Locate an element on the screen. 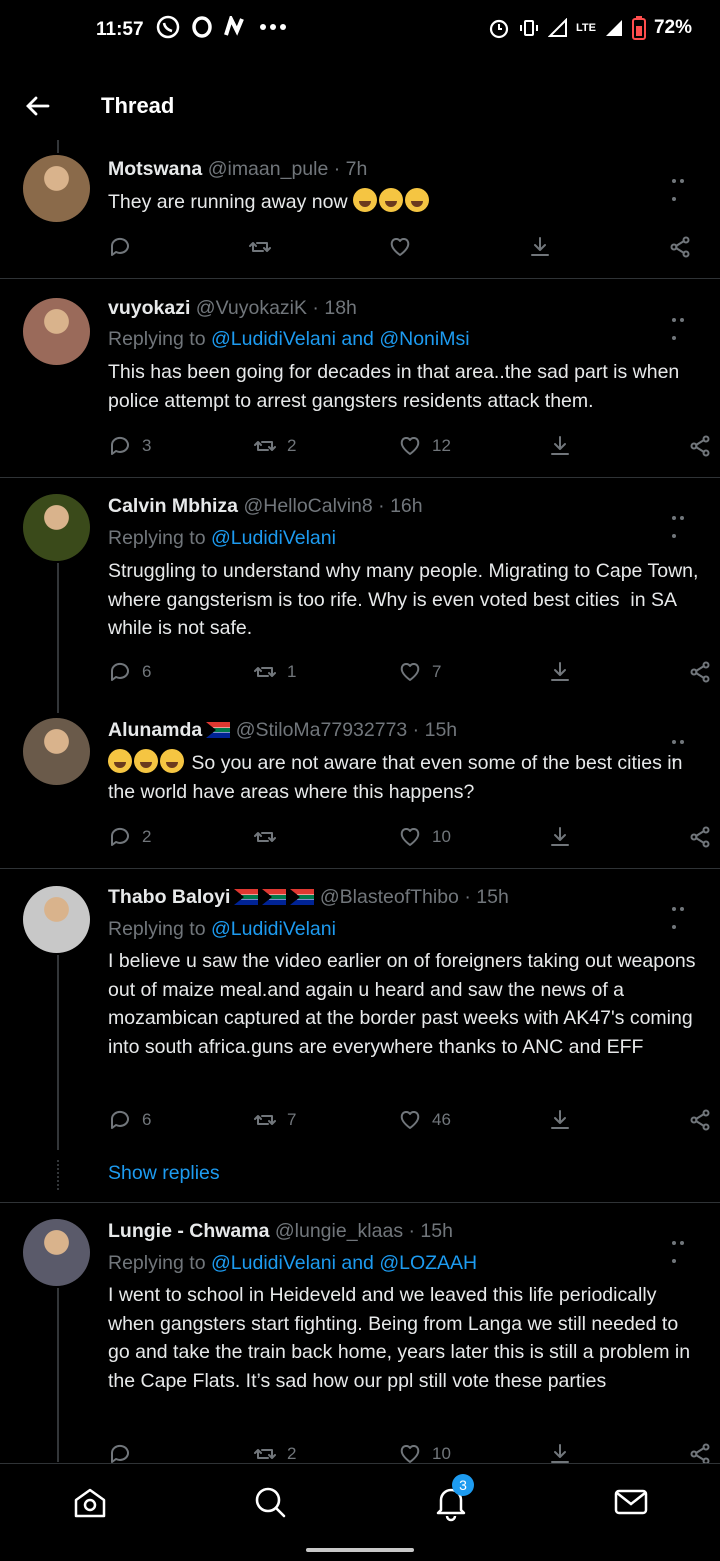 Image resolution: width=720 pixels, height=1561 pixels. show-replies-link: Show replies is located at coordinates (164, 1173).